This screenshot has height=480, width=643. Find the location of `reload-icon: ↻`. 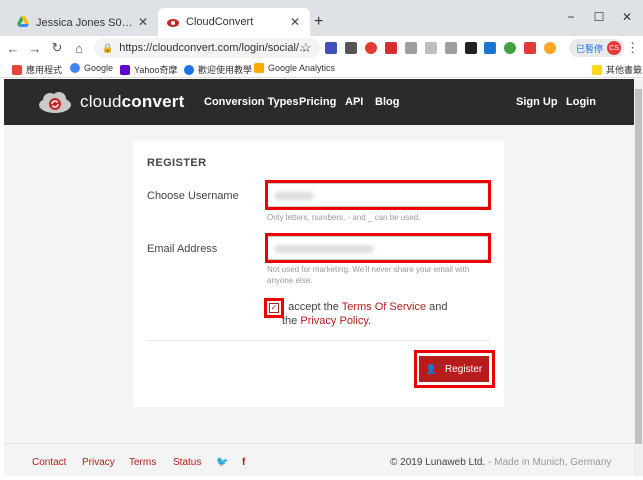

reload-icon: ↻ is located at coordinates (57, 48).